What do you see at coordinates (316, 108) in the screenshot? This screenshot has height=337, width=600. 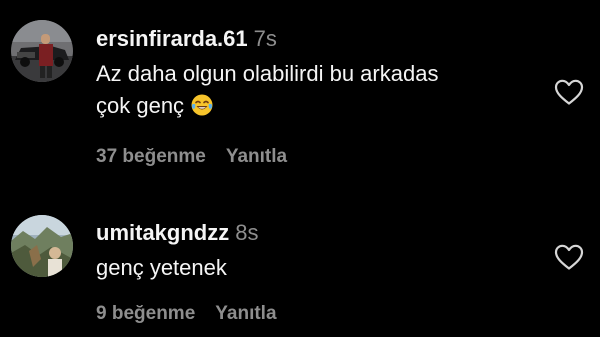 I see `comment-text-line-with-emoji: çok genç` at bounding box center [316, 108].